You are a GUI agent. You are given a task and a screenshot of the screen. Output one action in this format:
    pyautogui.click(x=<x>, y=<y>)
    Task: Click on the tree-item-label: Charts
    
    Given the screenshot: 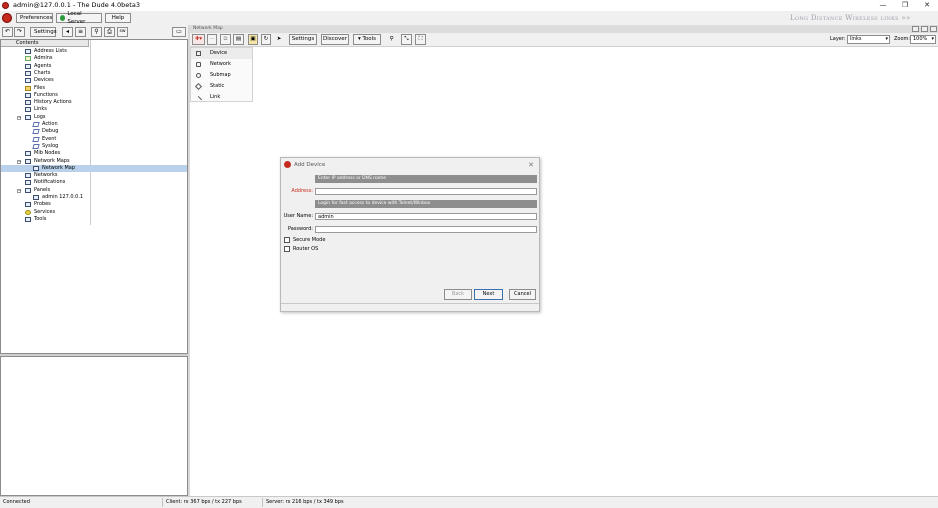 What is the action you would take?
    pyautogui.click(x=42, y=72)
    